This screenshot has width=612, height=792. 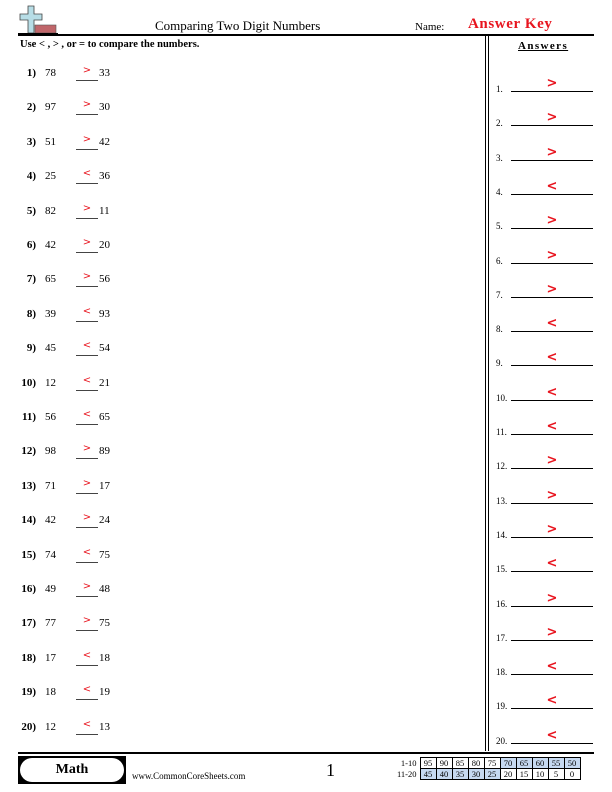 I want to click on answer-number: 9., so click(x=499, y=363).